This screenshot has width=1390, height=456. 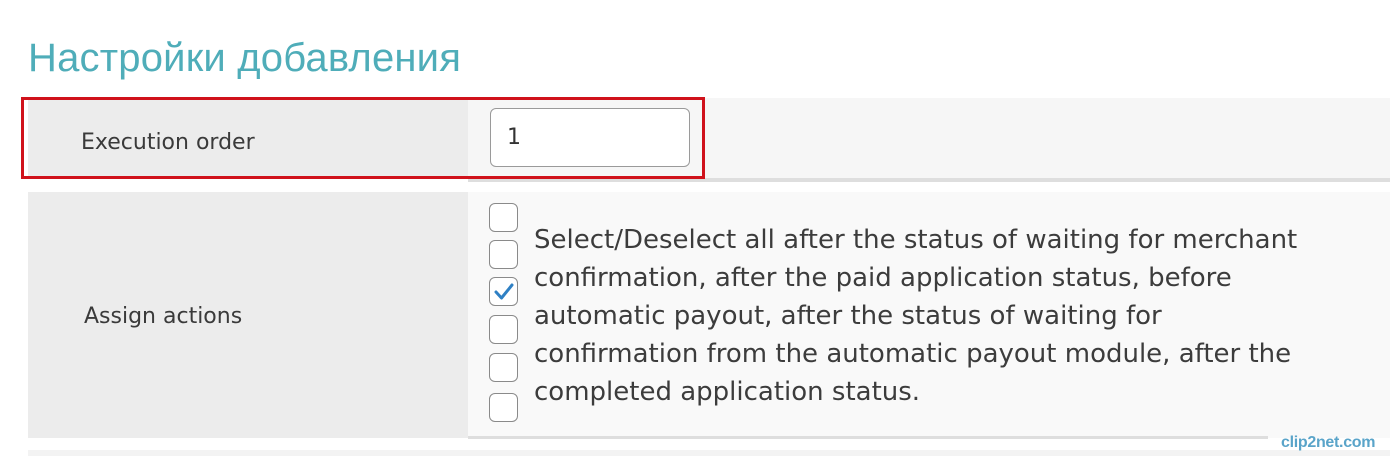 I want to click on page-title: Настройки добавления, so click(x=245, y=58).